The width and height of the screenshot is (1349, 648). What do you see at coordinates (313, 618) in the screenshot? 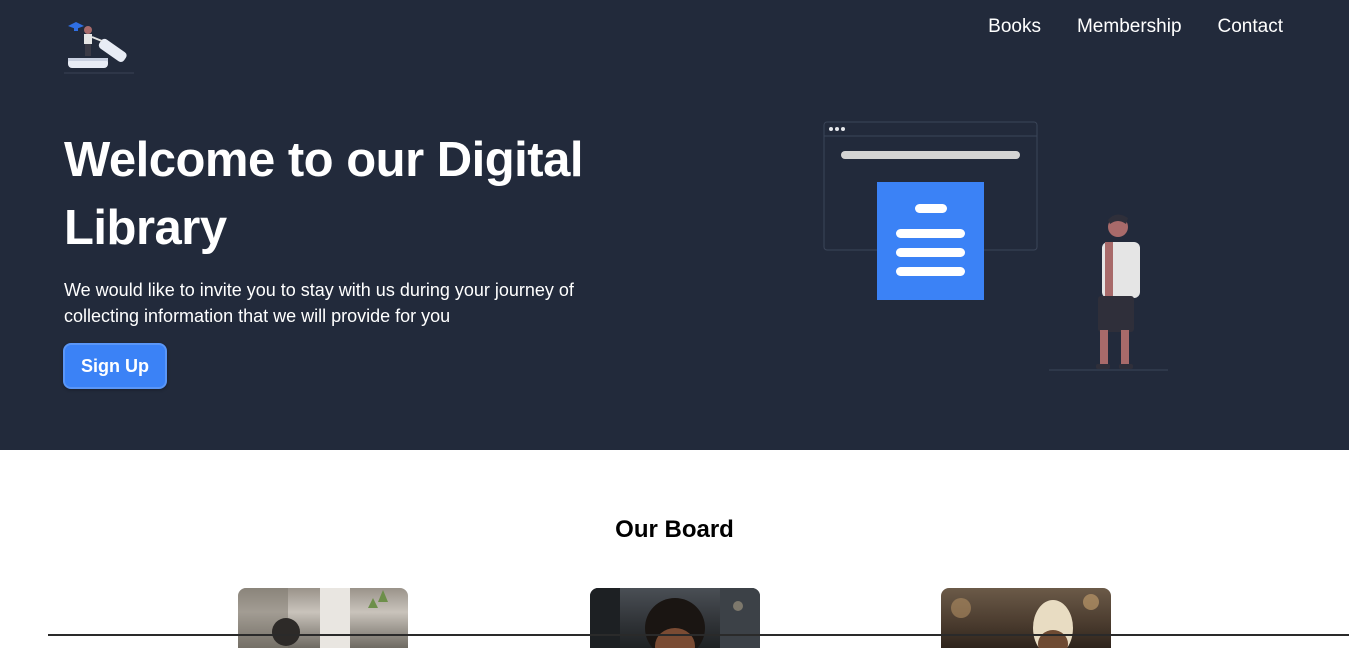
I see `board-member-1-image` at bounding box center [313, 618].